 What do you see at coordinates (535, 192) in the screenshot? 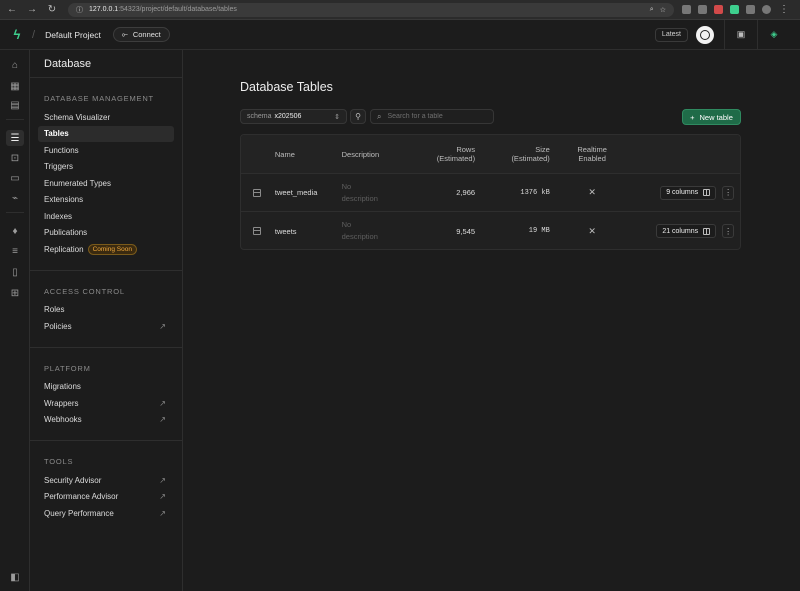
I see `table-size: 1376 kB` at bounding box center [535, 192].